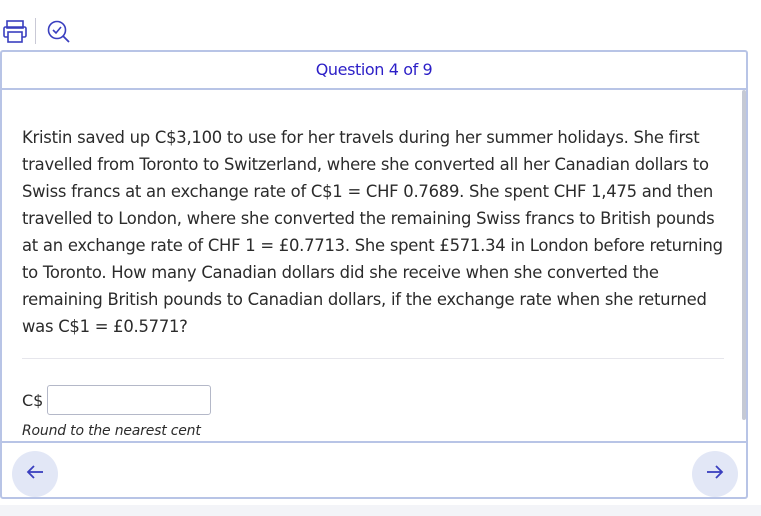 The image size is (761, 516). Describe the element at coordinates (33, 400) in the screenshot. I see `currency-label: C$` at that location.